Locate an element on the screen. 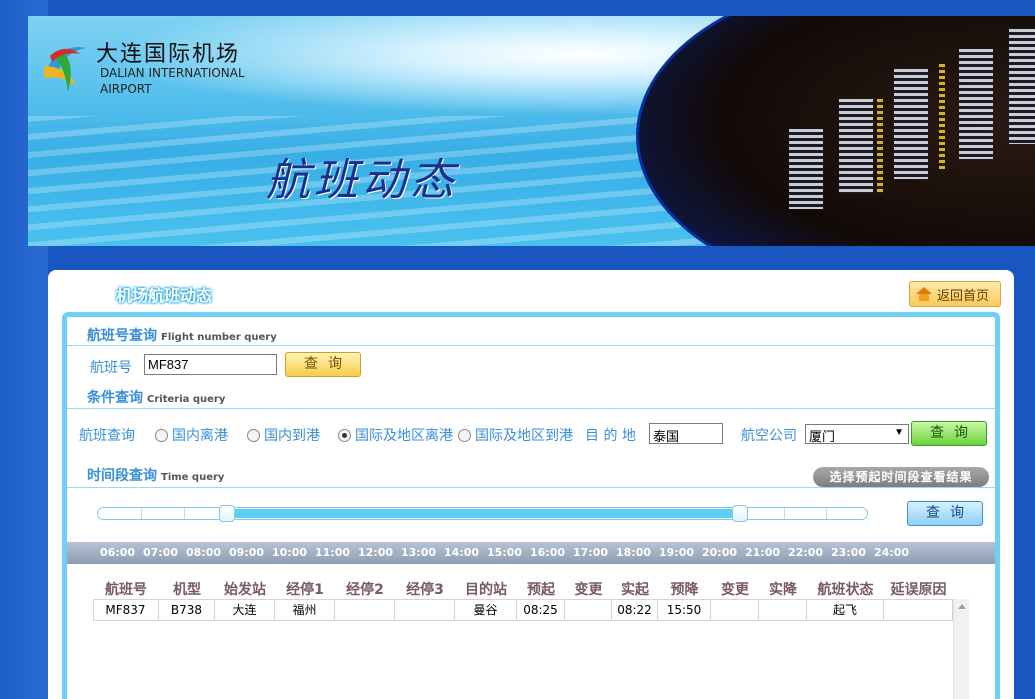 The width and height of the screenshot is (1035, 699). radio-international-departure: 国际及地区离港 is located at coordinates (395, 435).